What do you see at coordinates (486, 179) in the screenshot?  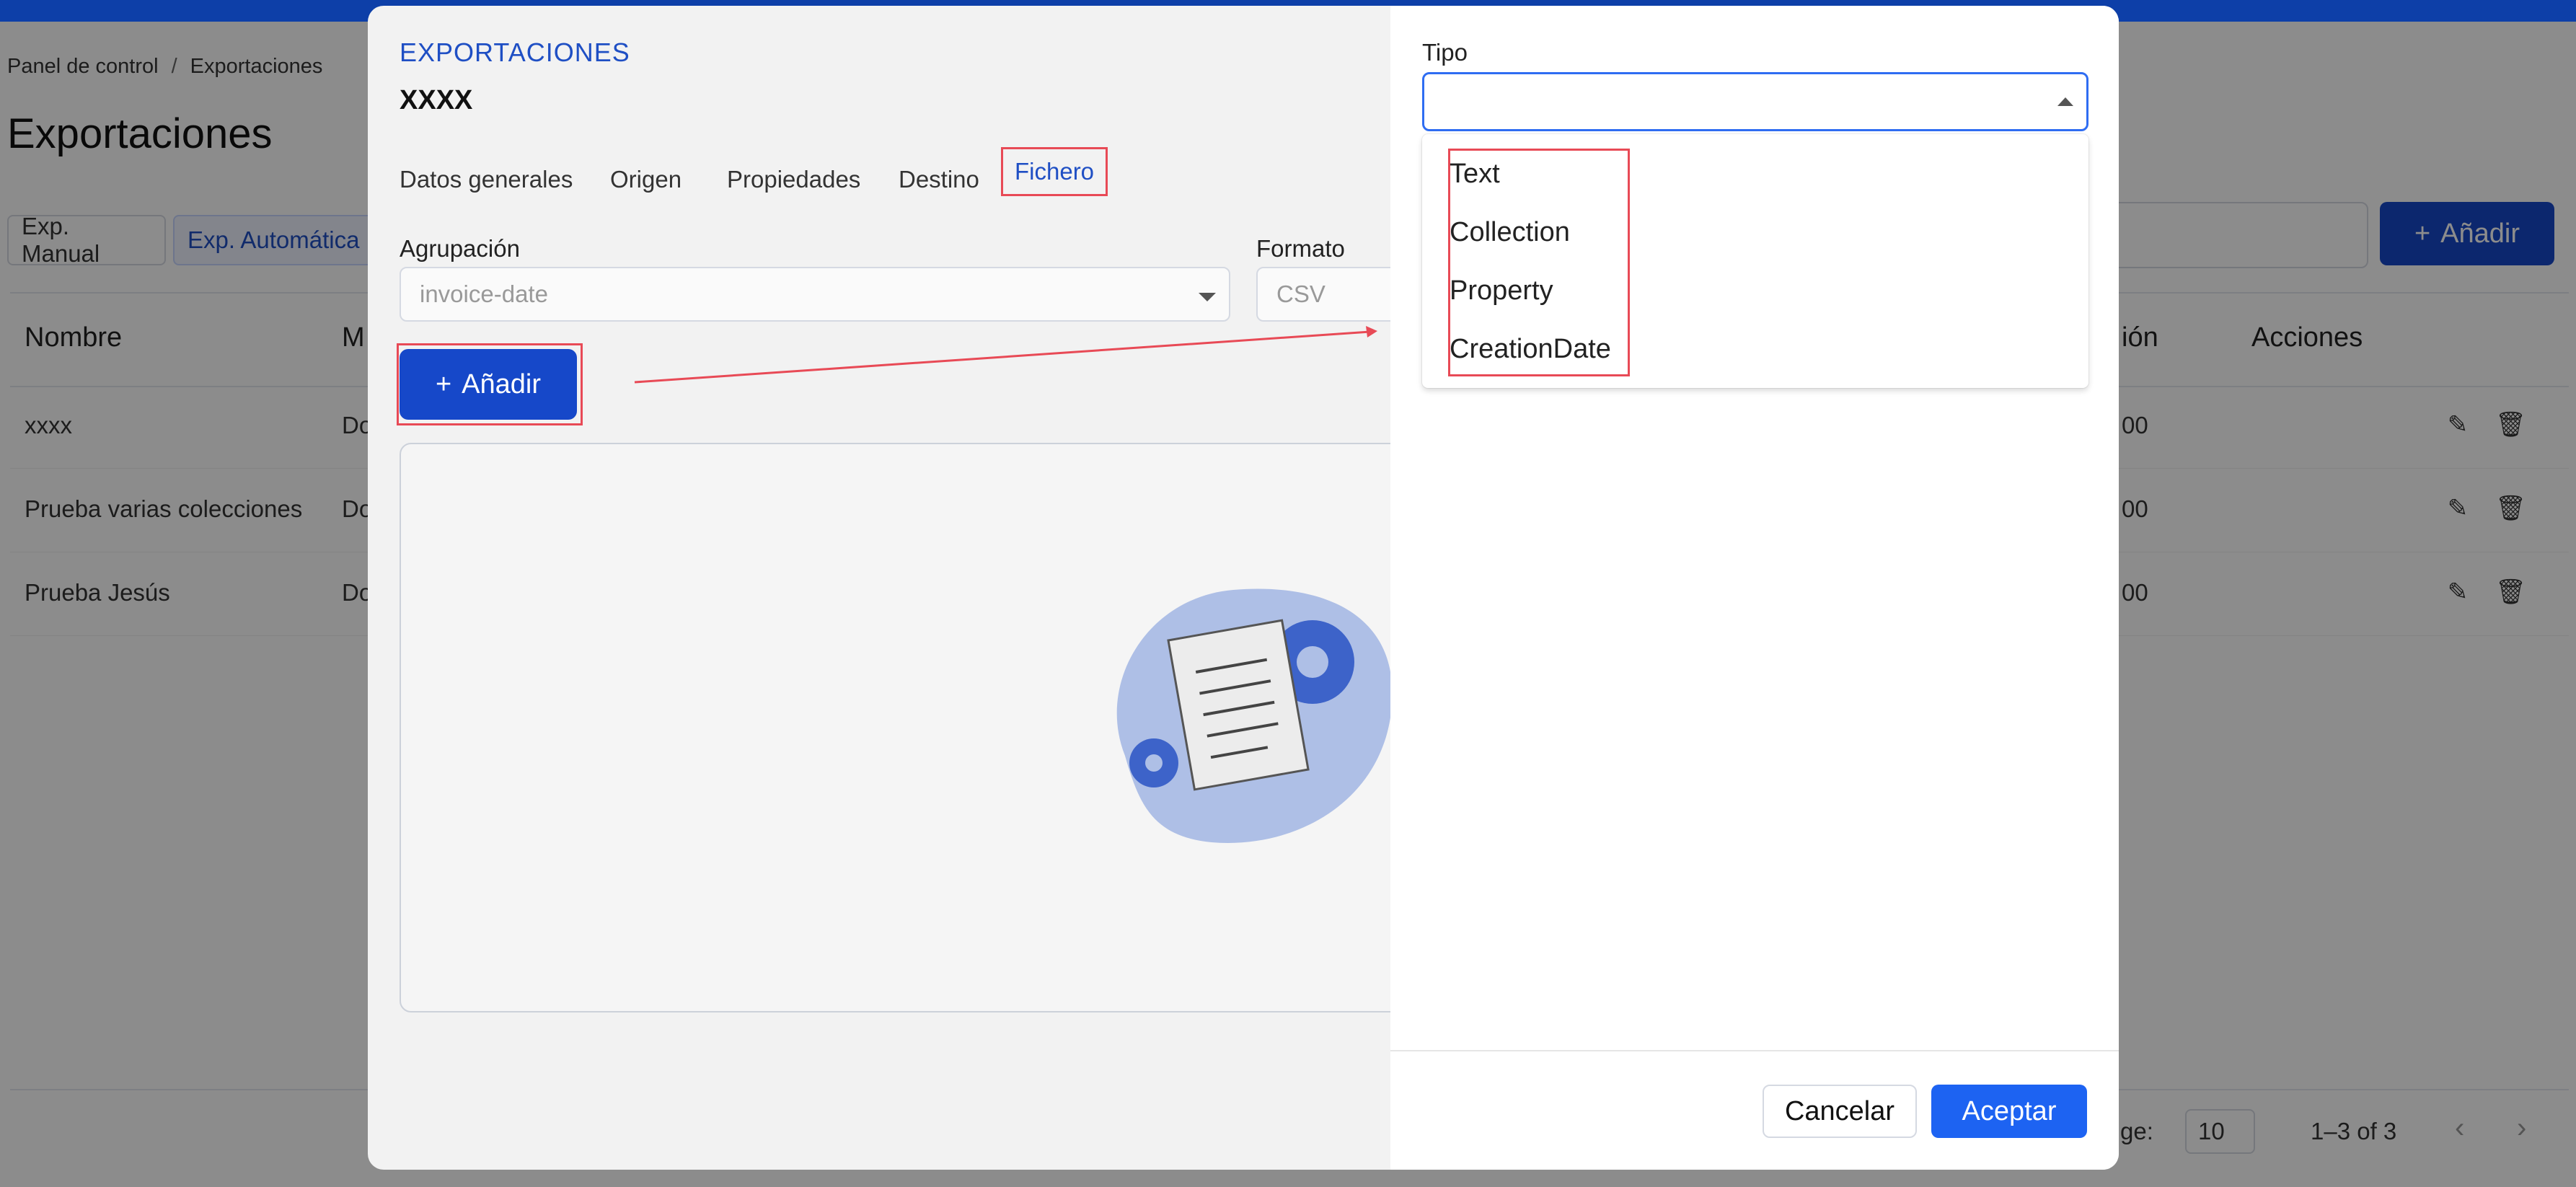 I see `tab-datos-generales: Datos generales` at bounding box center [486, 179].